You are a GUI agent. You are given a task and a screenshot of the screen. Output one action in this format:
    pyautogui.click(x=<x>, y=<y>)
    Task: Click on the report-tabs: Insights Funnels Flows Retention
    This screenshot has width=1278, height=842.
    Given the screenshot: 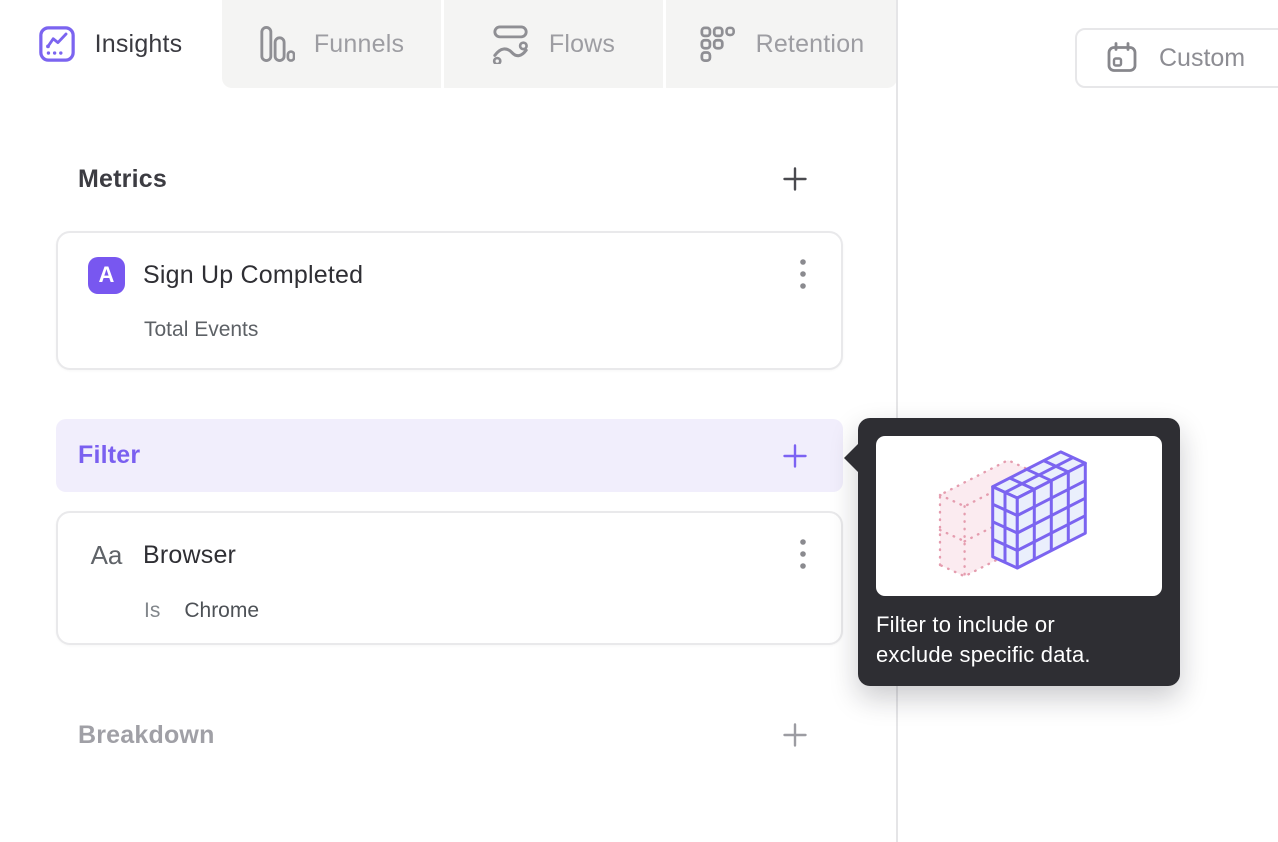 What is the action you would take?
    pyautogui.click(x=448, y=44)
    